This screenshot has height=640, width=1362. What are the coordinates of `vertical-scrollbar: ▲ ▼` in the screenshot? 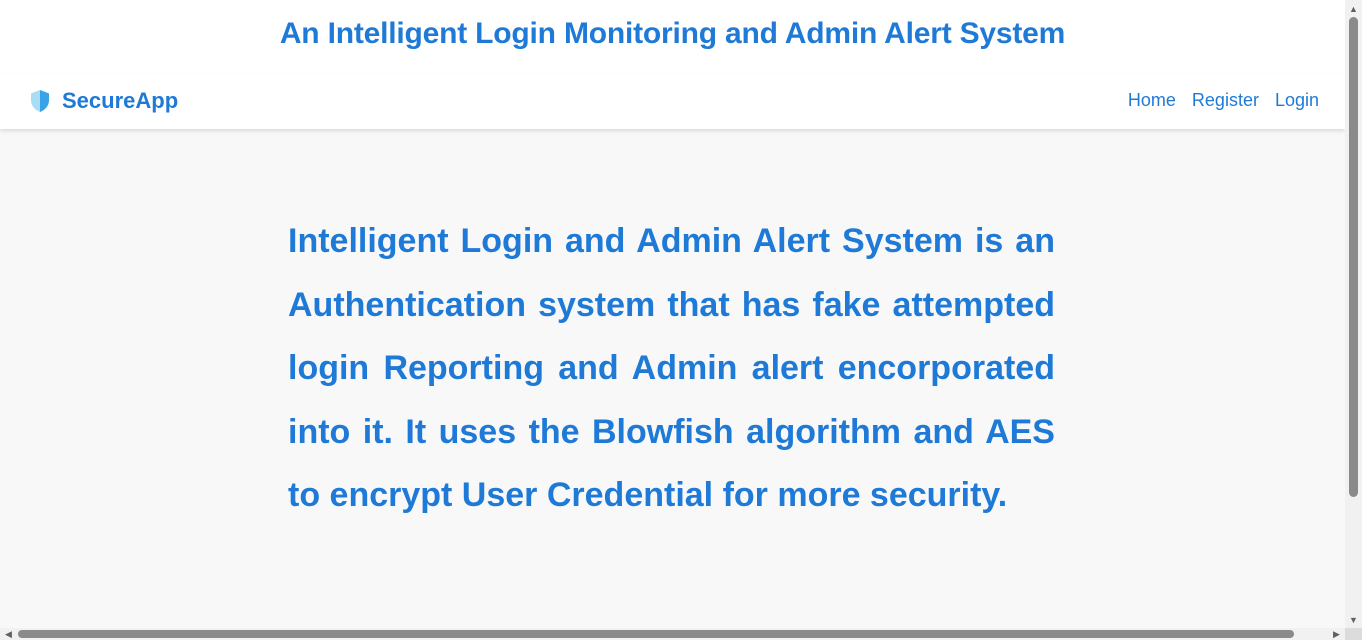 It's located at (1353, 314).